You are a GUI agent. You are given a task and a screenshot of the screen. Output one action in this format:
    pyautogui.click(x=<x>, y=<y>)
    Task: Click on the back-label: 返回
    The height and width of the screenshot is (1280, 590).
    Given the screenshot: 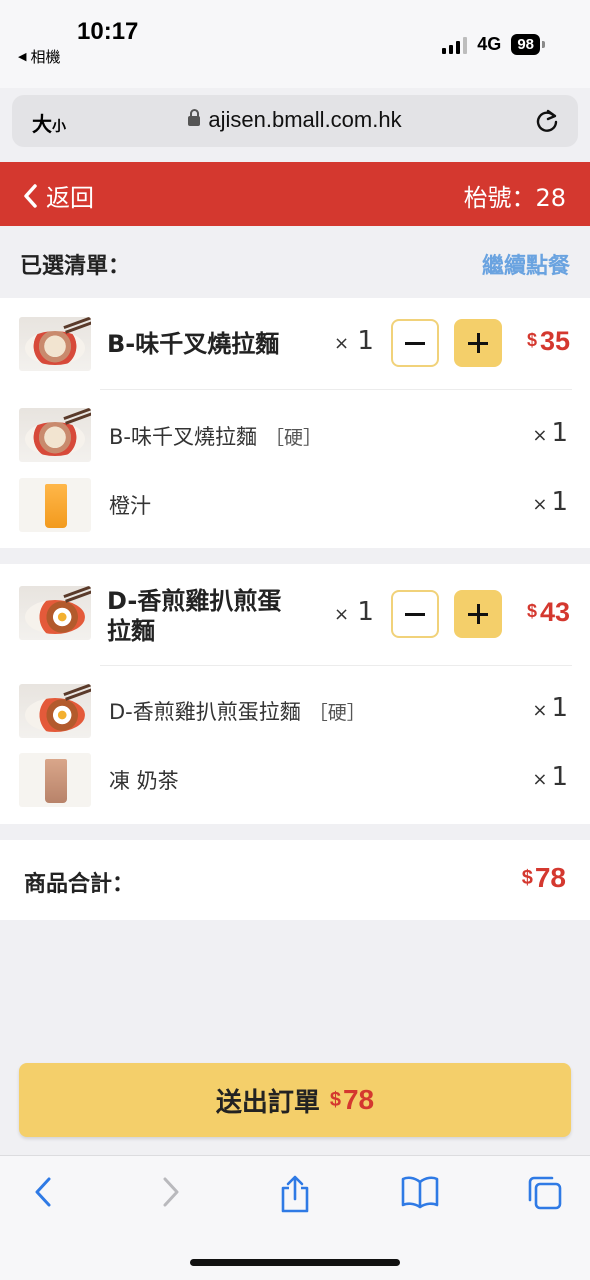 What is the action you would take?
    pyautogui.click(x=70, y=198)
    